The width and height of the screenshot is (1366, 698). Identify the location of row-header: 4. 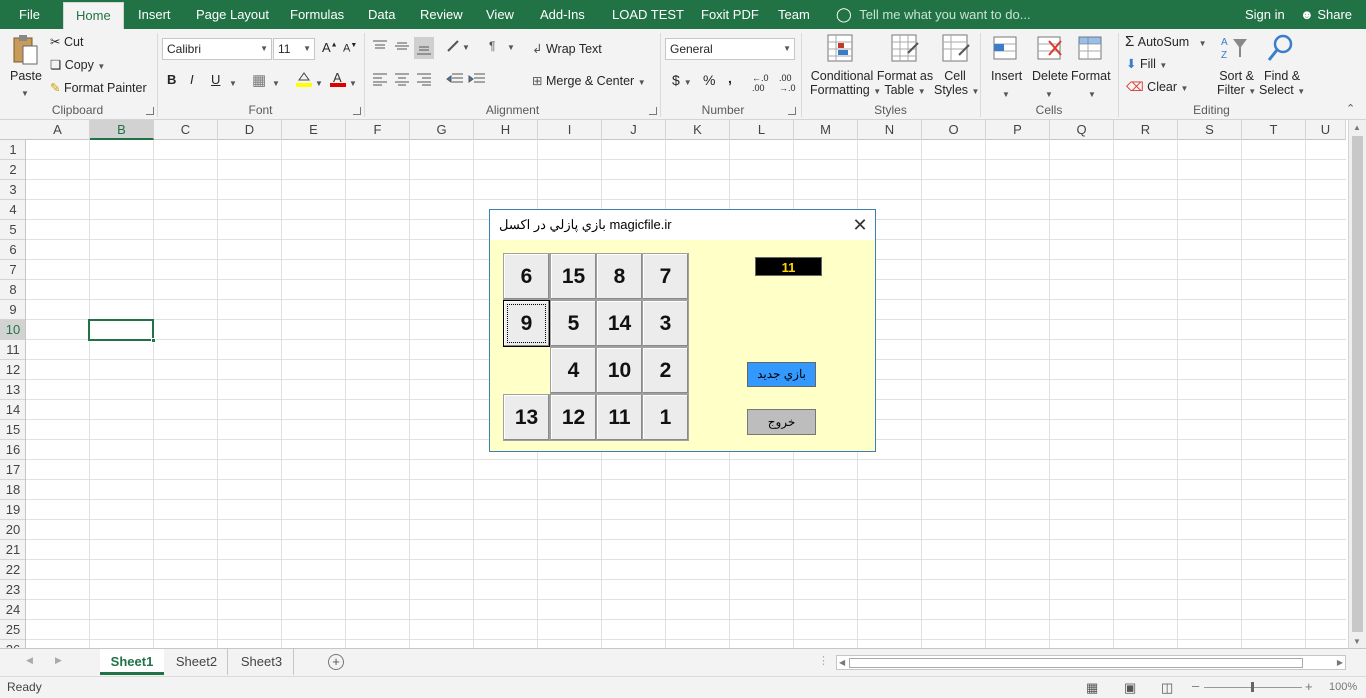
(12, 210).